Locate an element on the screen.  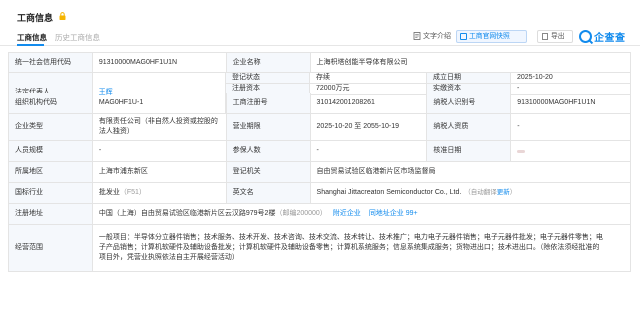
value-taxpayer-id: 91310000MAG0HF1U1N is located at coordinates (571, 103).